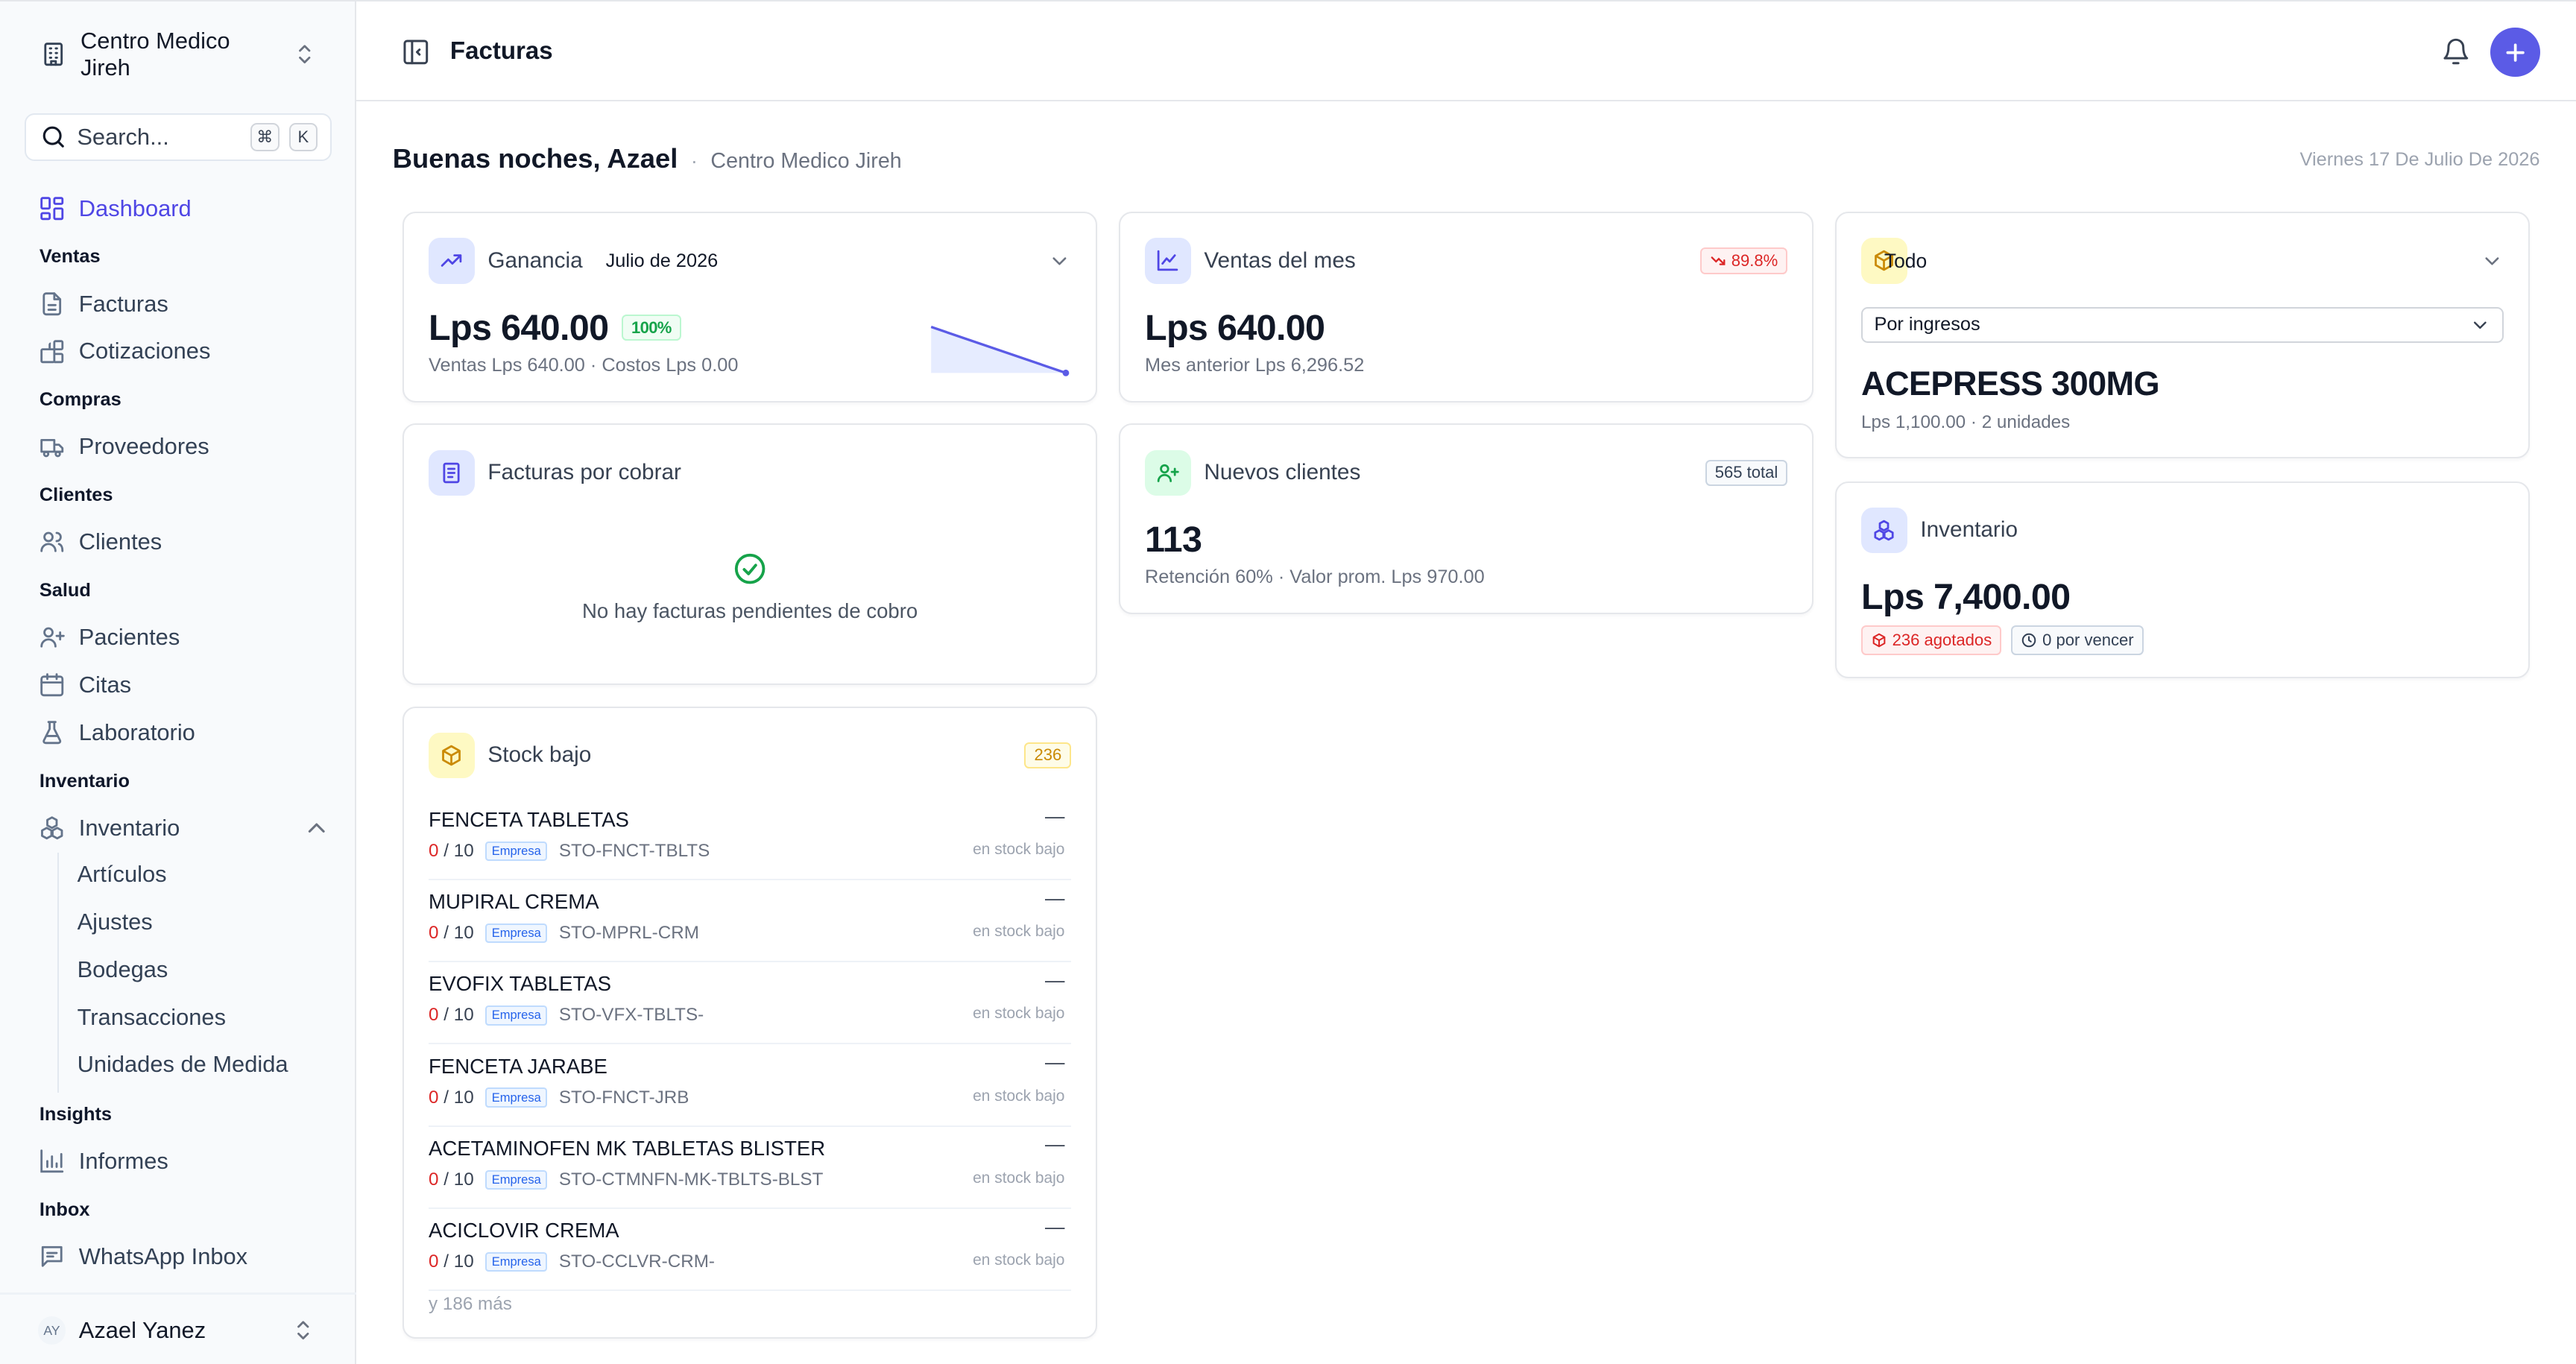 The image size is (2576, 1364). What do you see at coordinates (750, 611) in the screenshot?
I see `empty-state-text: No hay facturas pendientes de cobro` at bounding box center [750, 611].